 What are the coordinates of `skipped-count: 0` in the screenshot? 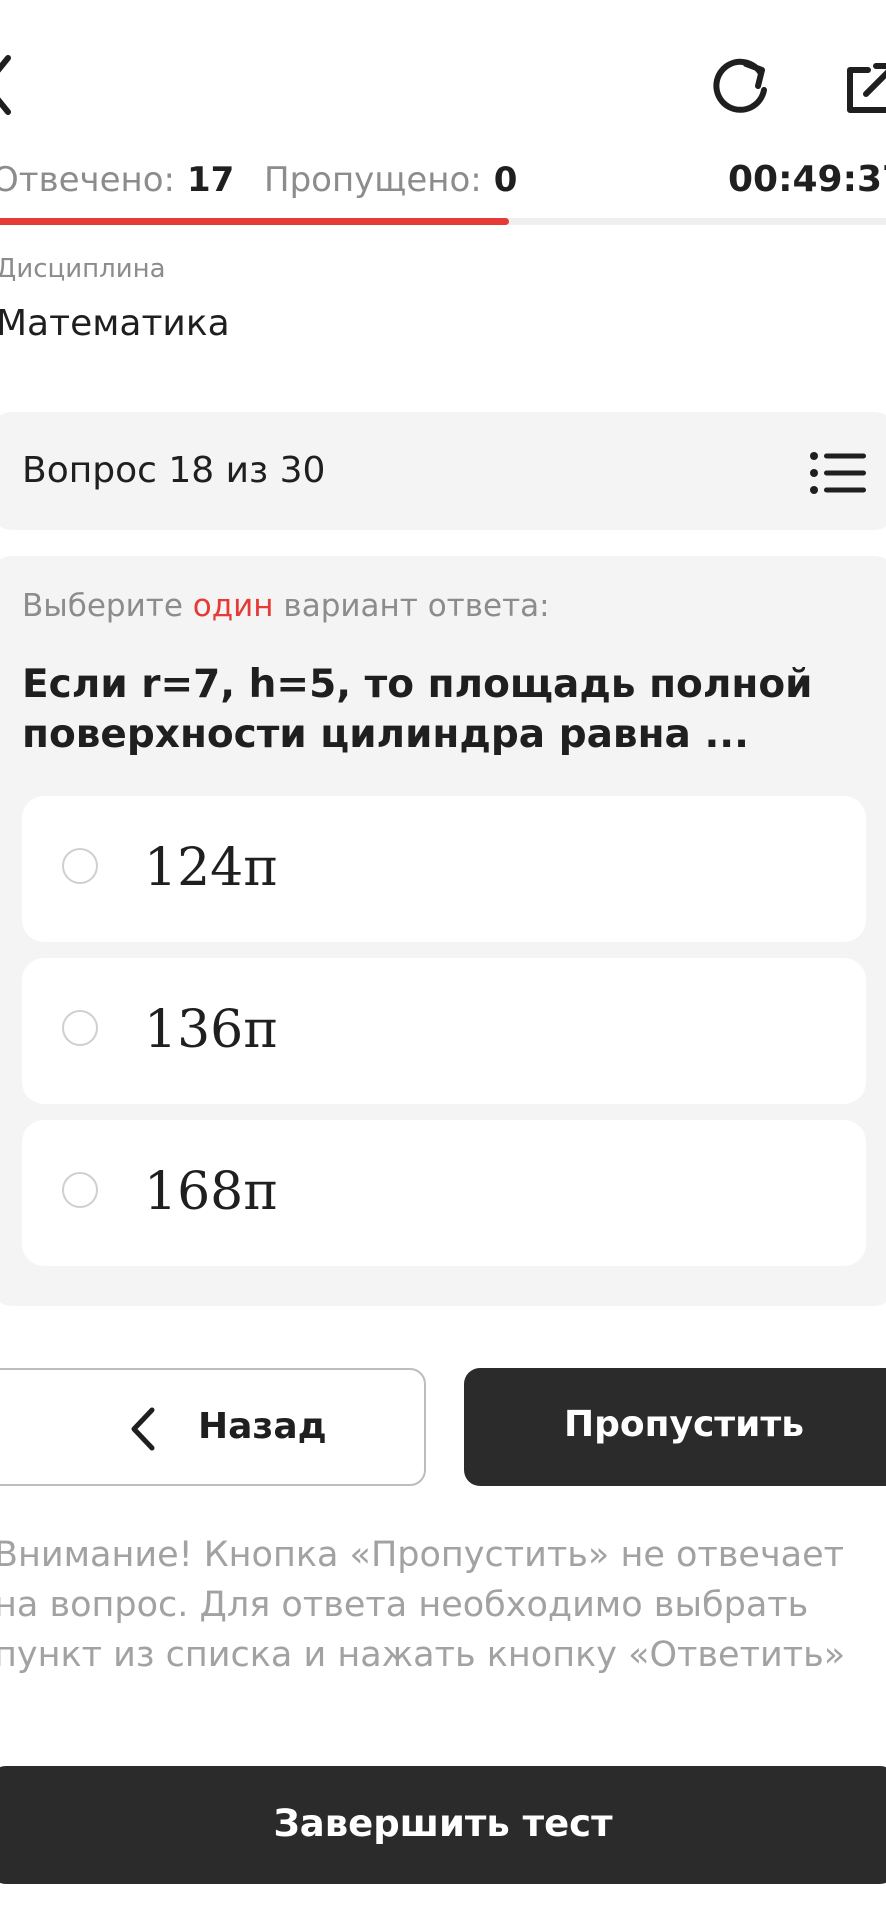 It's located at (505, 180).